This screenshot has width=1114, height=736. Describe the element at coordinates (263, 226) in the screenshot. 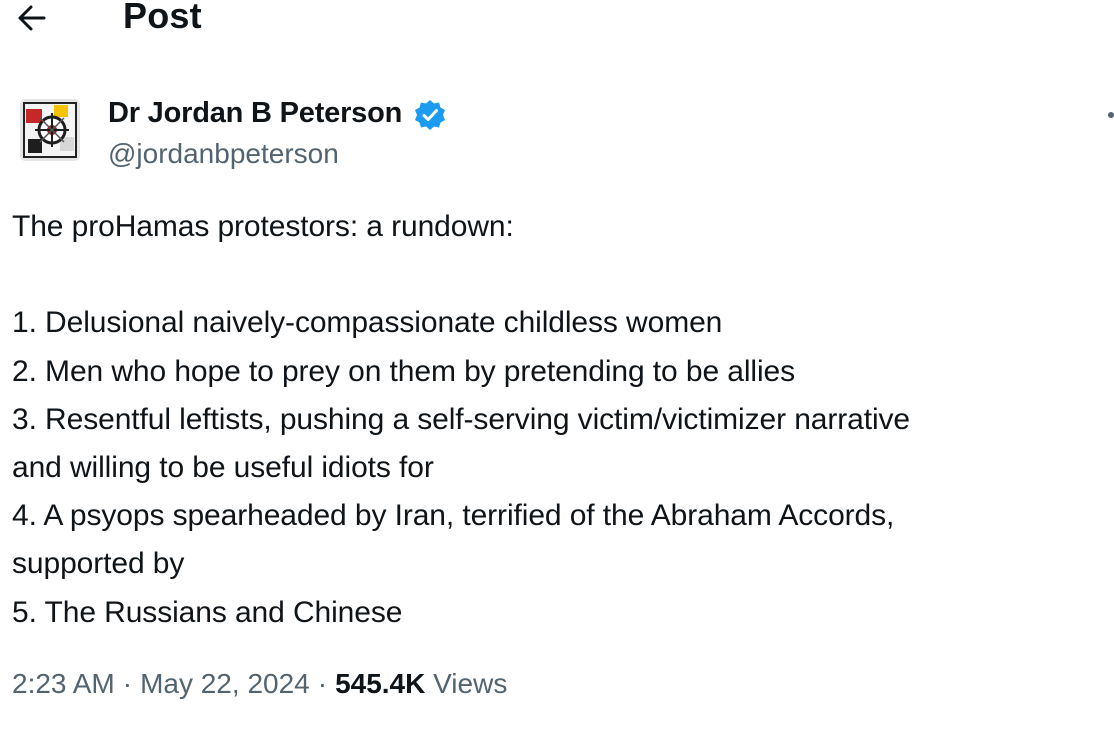

I see `post-line: The proHamas protestors: a rundown:` at that location.